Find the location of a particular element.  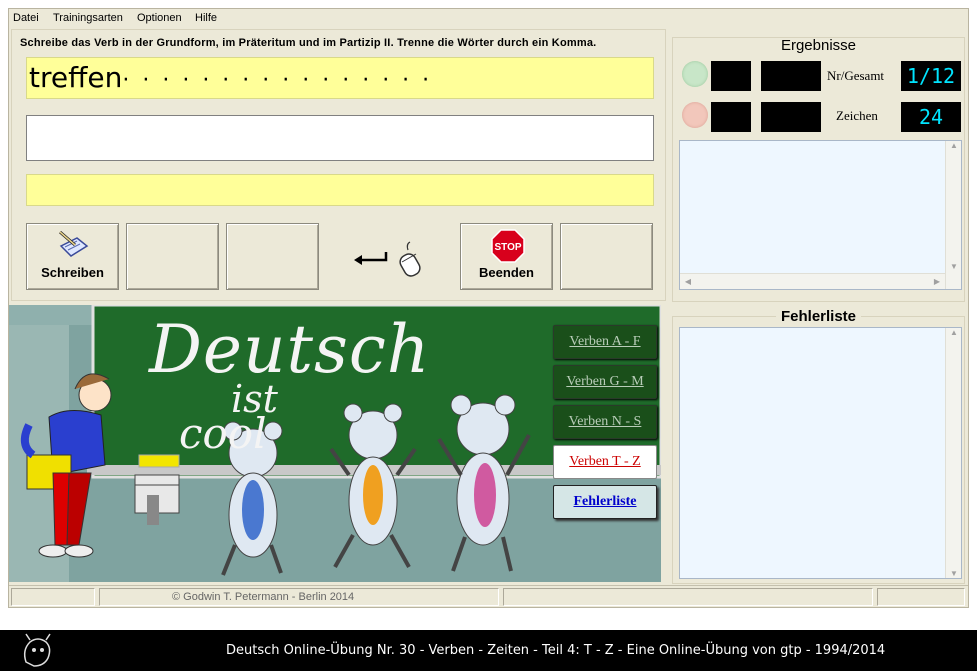

results-horizontal-scrollbar: ◀ ▶ is located at coordinates (812, 281).